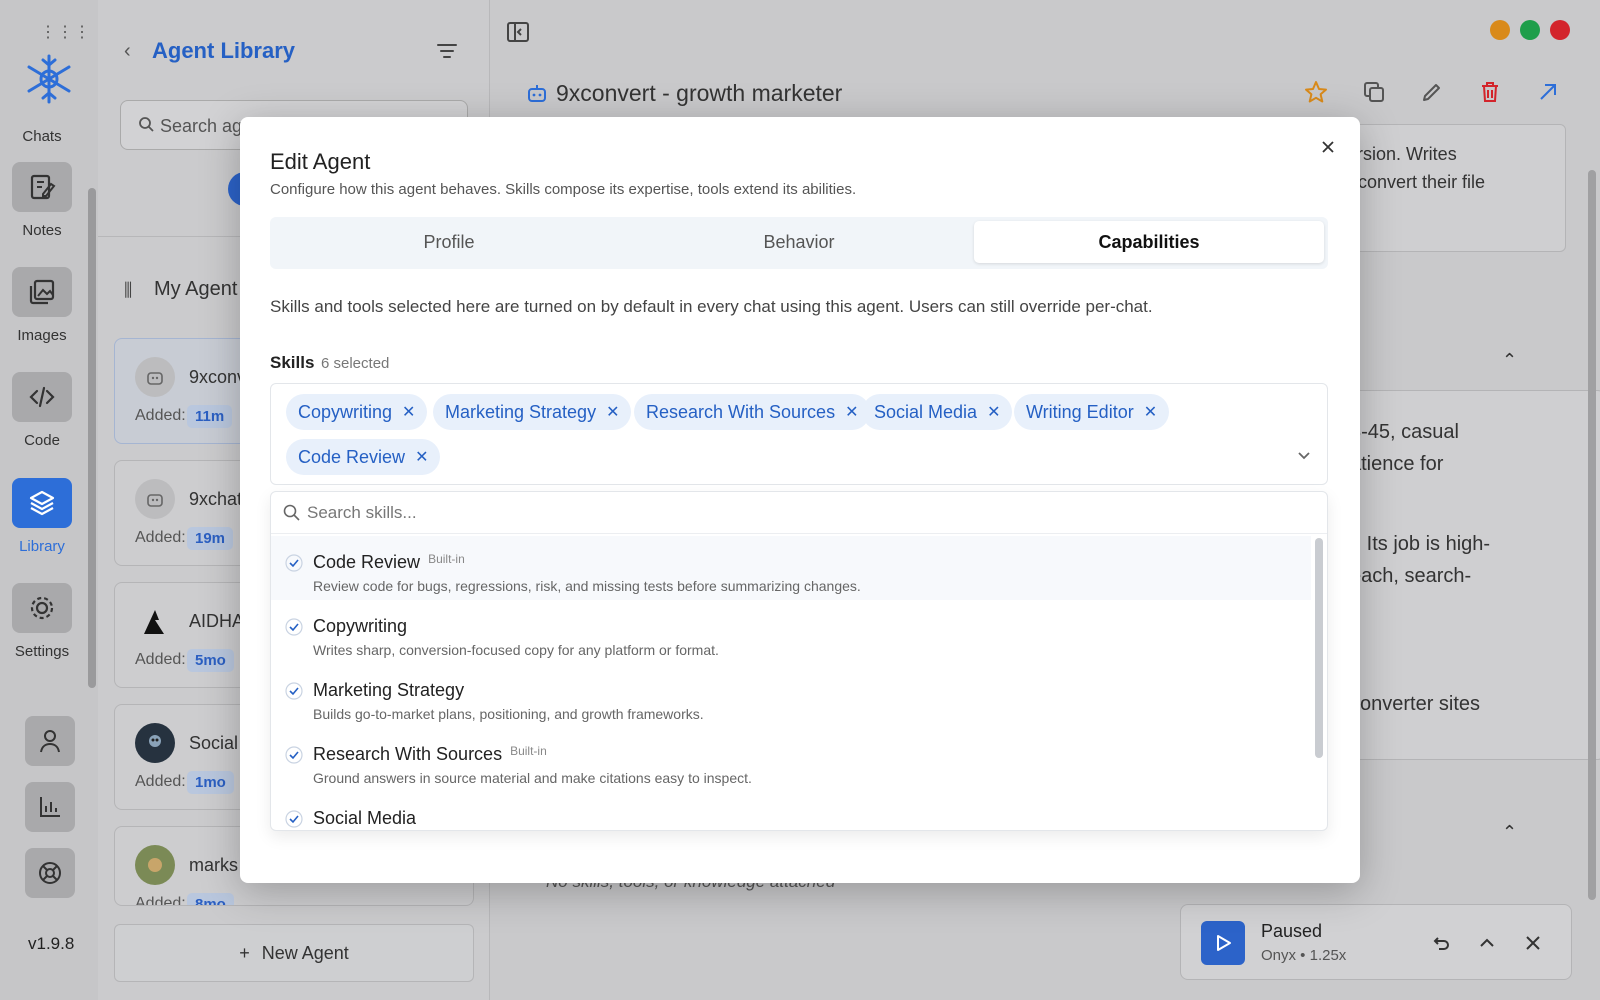 The image size is (1600, 1000). What do you see at coordinates (389, 562) in the screenshot?
I see `skill-option-name: Code Review Built-in` at bounding box center [389, 562].